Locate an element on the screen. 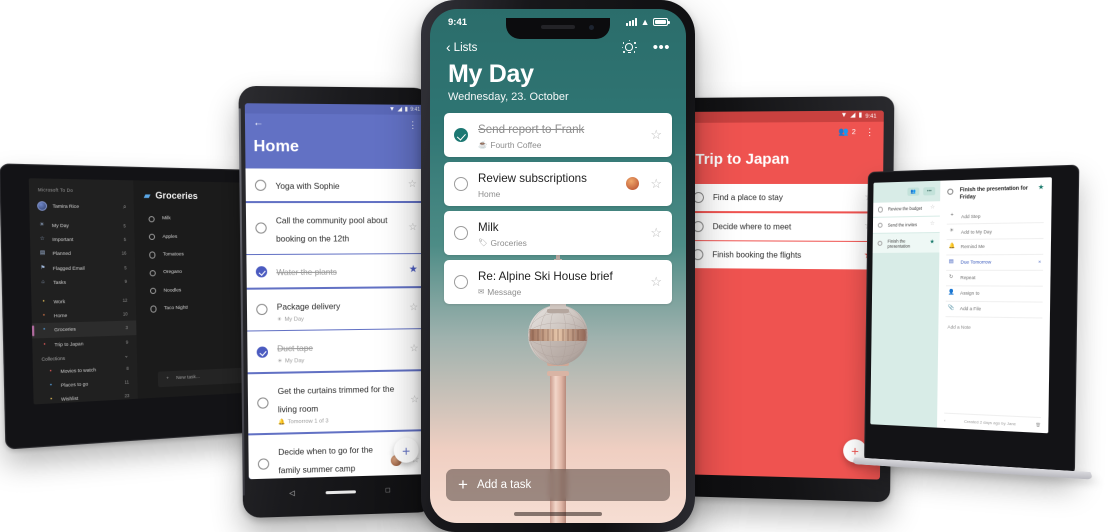 This screenshot has width=1108, height=532. table-row: Noodles is located at coordinates (196, 291).